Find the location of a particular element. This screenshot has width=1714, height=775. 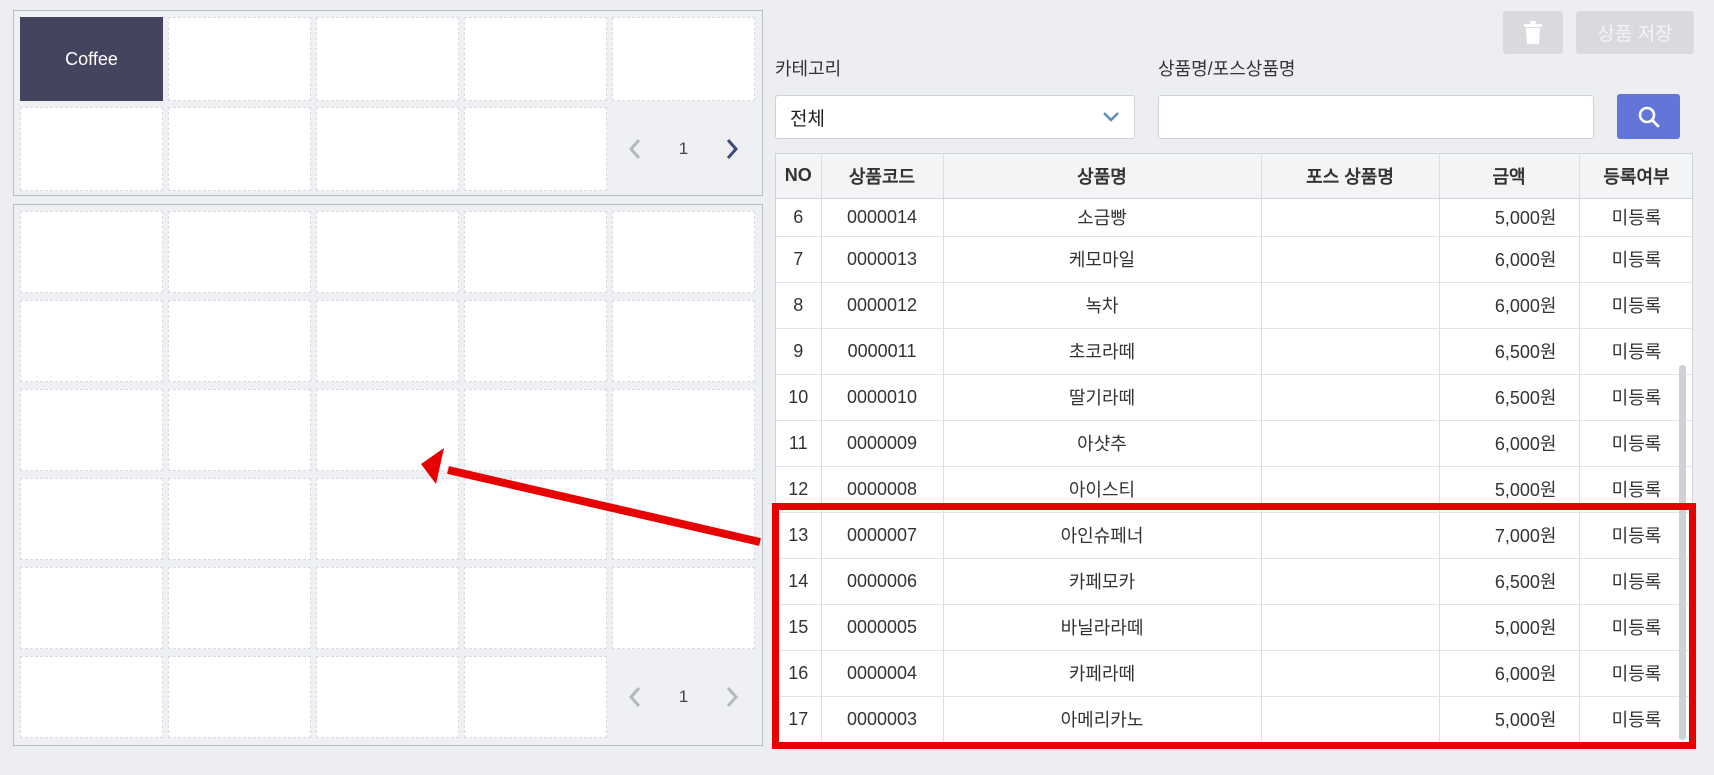

cell-no: 16 is located at coordinates (799, 673).